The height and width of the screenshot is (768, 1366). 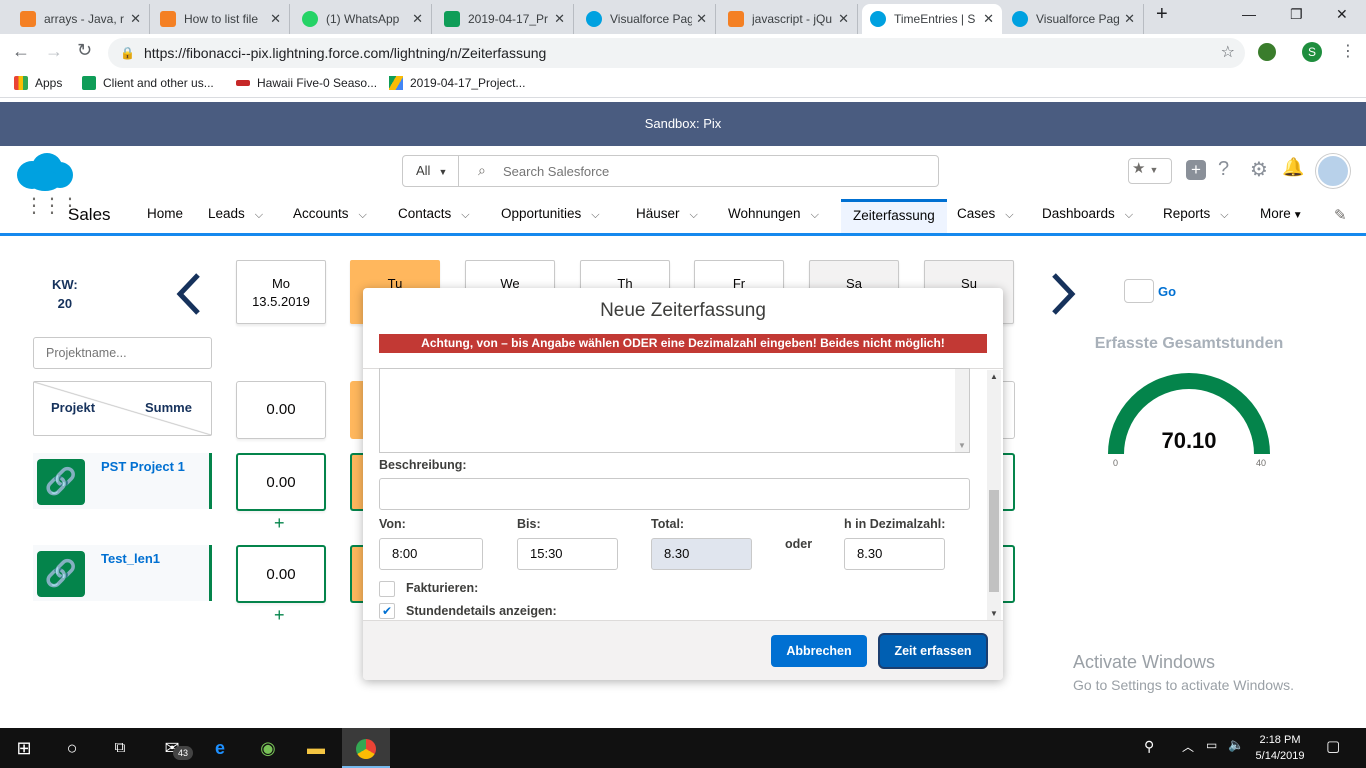 I want to click on day-monday: Mo 13.5.2019, so click(x=281, y=292).